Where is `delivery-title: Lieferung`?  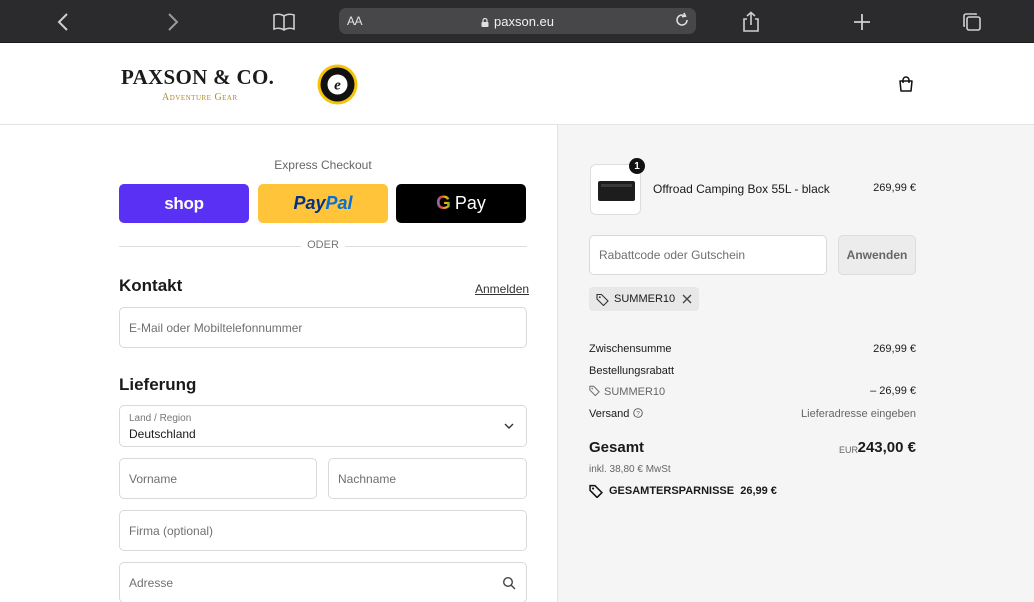
delivery-title: Lieferung is located at coordinates (158, 384).